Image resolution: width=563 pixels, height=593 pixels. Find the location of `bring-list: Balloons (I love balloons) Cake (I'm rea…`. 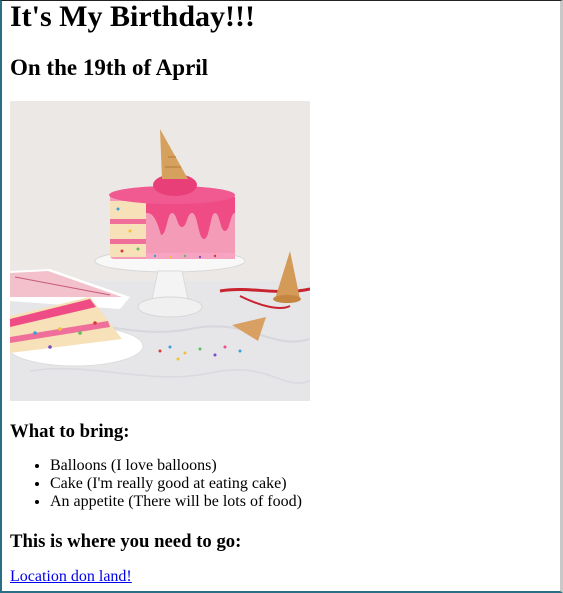

bring-list: Balloons (I love balloons) Cake (I'm rea… is located at coordinates (285, 484).